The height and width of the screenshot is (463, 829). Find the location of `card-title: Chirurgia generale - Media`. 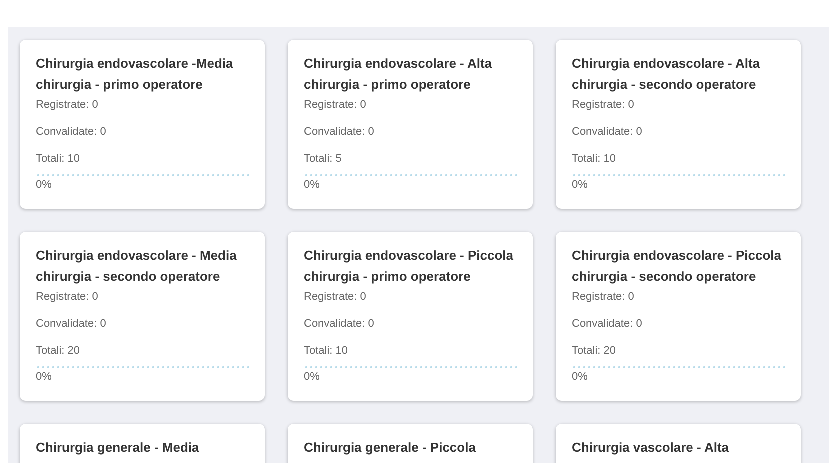

card-title: Chirurgia generale - Media is located at coordinates (118, 448).